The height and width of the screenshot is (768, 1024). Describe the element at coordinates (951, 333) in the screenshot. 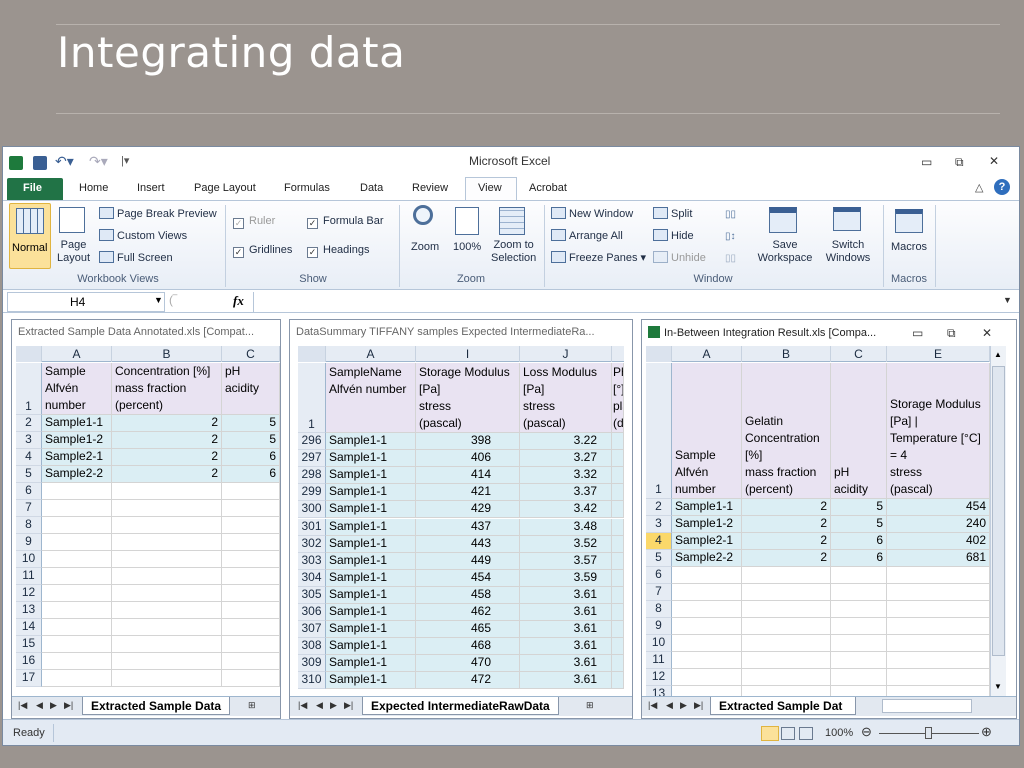

I see `restore-icon: ⧉` at that location.